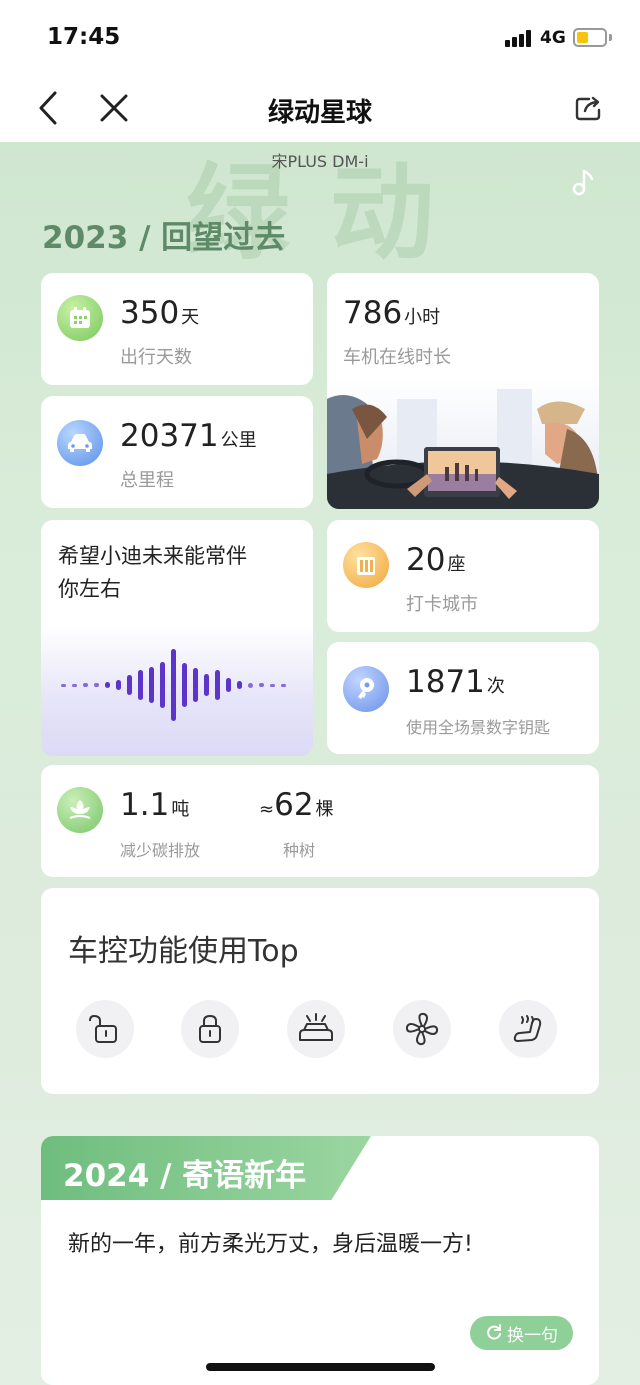 The image size is (640, 1385). What do you see at coordinates (319, 113) in the screenshot?
I see `page-title: 绿动星球` at bounding box center [319, 113].